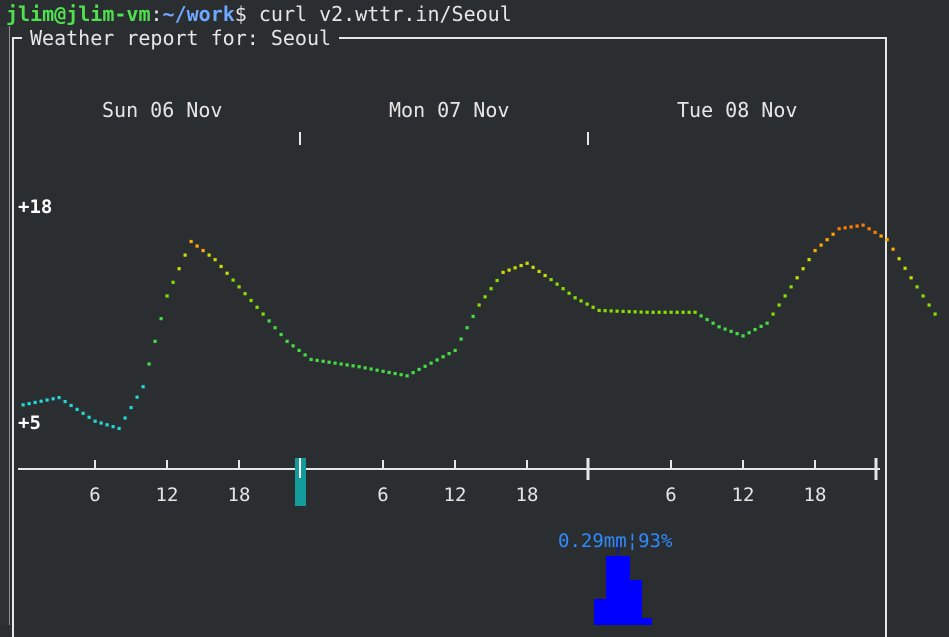 Image resolution: width=949 pixels, height=637 pixels. Describe the element at coordinates (35, 207) in the screenshot. I see `y-label-max: +18` at that location.